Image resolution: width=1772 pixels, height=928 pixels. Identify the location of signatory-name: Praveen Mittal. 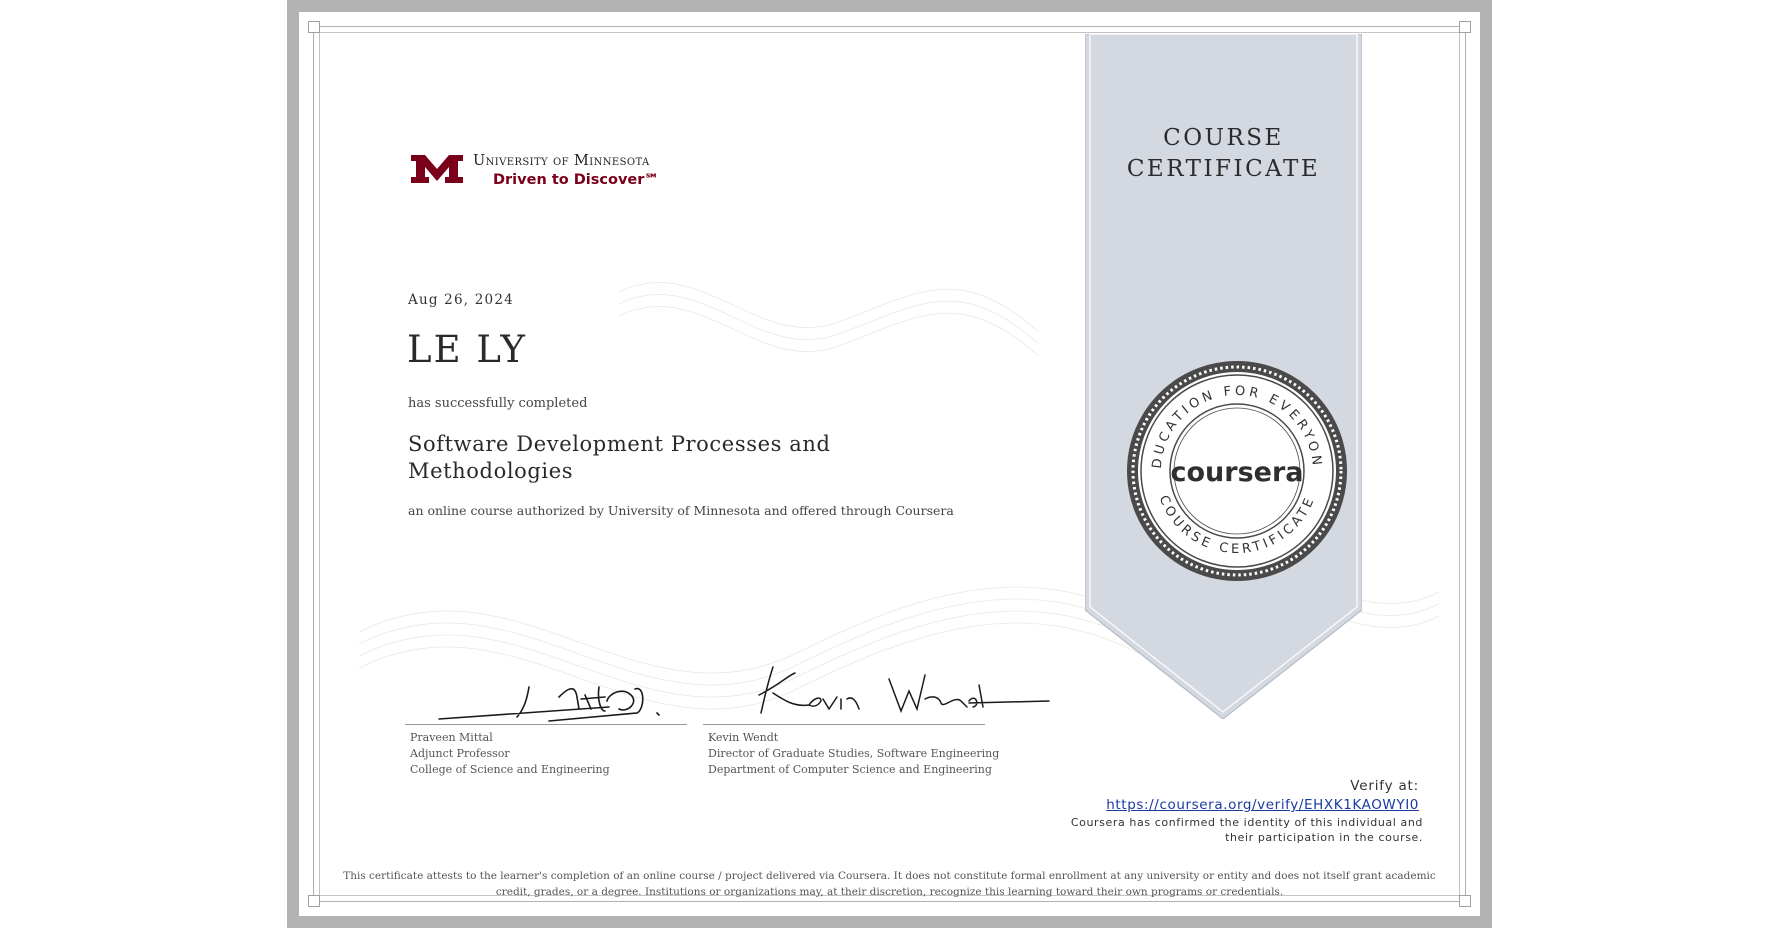
(451, 737).